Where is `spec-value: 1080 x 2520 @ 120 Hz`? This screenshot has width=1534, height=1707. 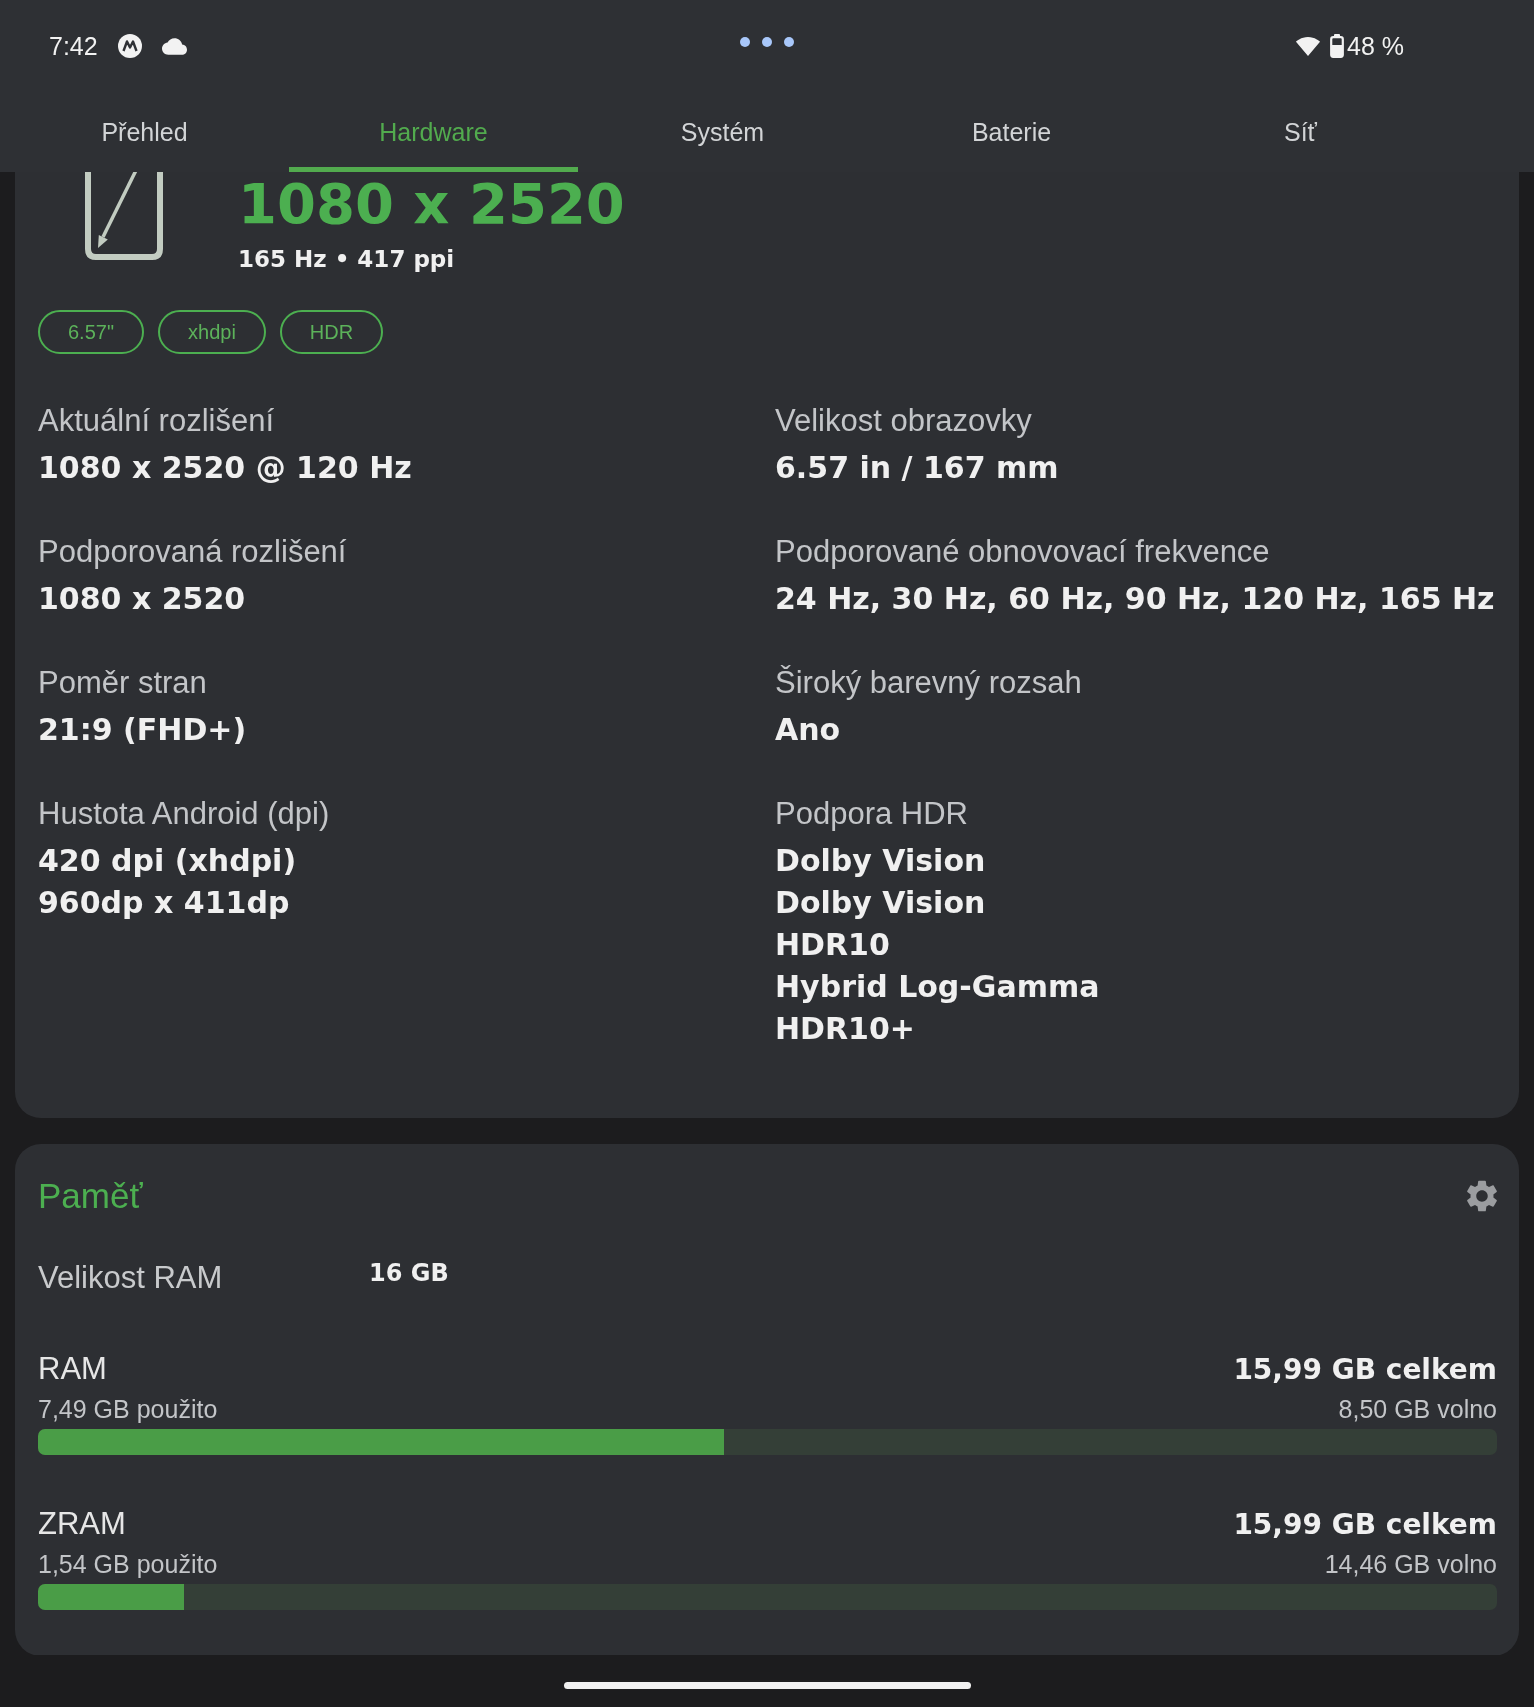 spec-value: 1080 x 2520 @ 120 Hz is located at coordinates (225, 468).